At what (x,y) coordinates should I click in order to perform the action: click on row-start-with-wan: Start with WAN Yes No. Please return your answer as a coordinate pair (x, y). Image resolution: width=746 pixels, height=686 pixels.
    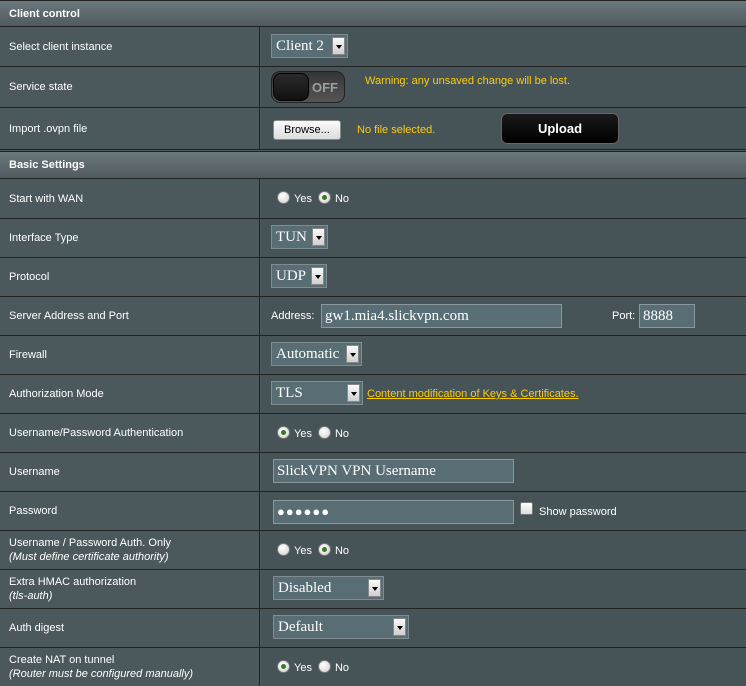
    Looking at the image, I should click on (373, 199).